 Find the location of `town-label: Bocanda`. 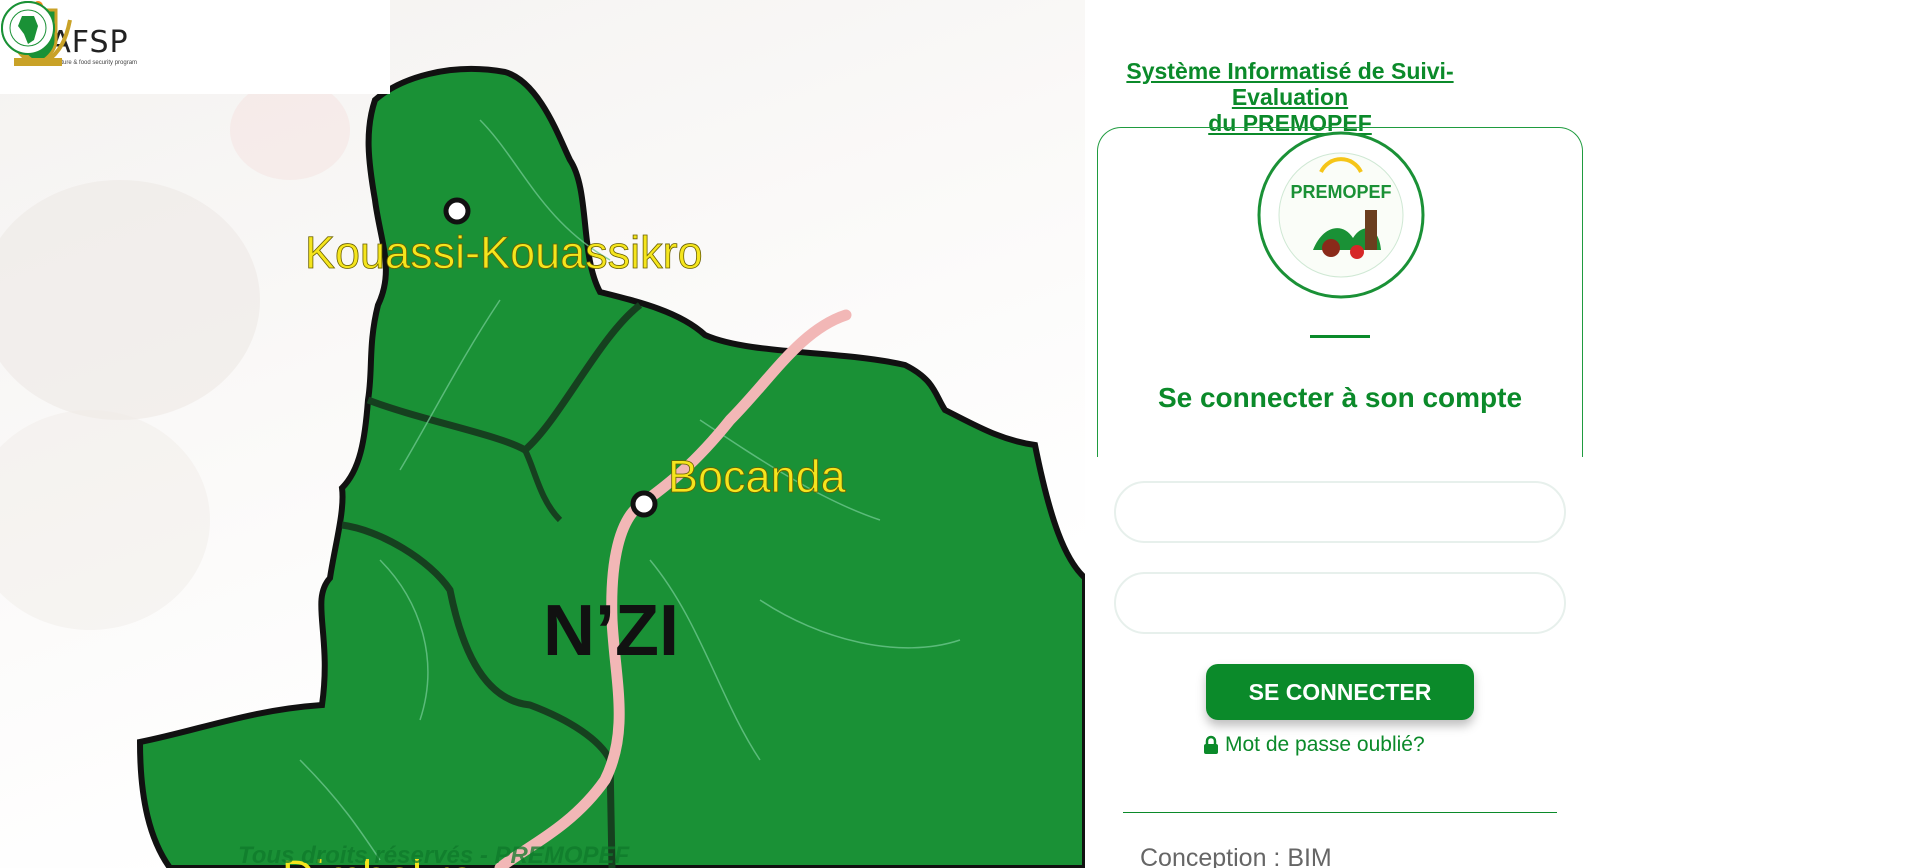

town-label: Bocanda is located at coordinates (757, 476).